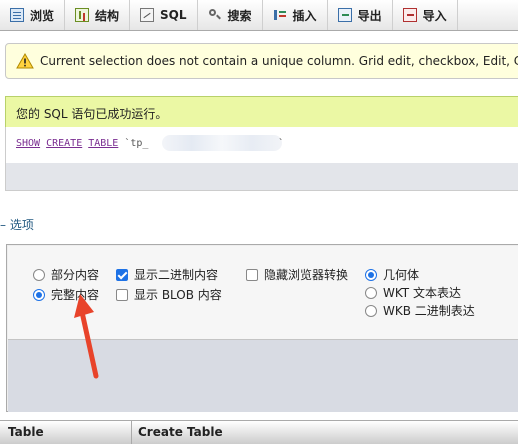 The height and width of the screenshot is (444, 518). What do you see at coordinates (42, 15) in the screenshot?
I see `tab-label: 浏览` at bounding box center [42, 15].